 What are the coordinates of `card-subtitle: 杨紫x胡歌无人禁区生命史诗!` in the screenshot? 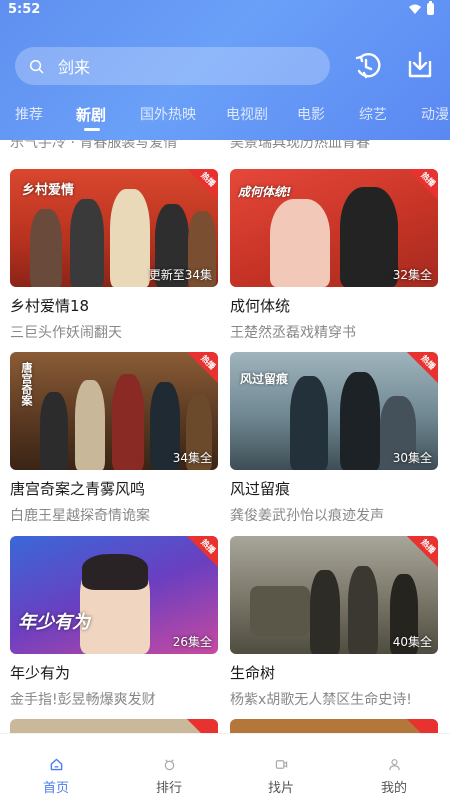 It's located at (321, 700).